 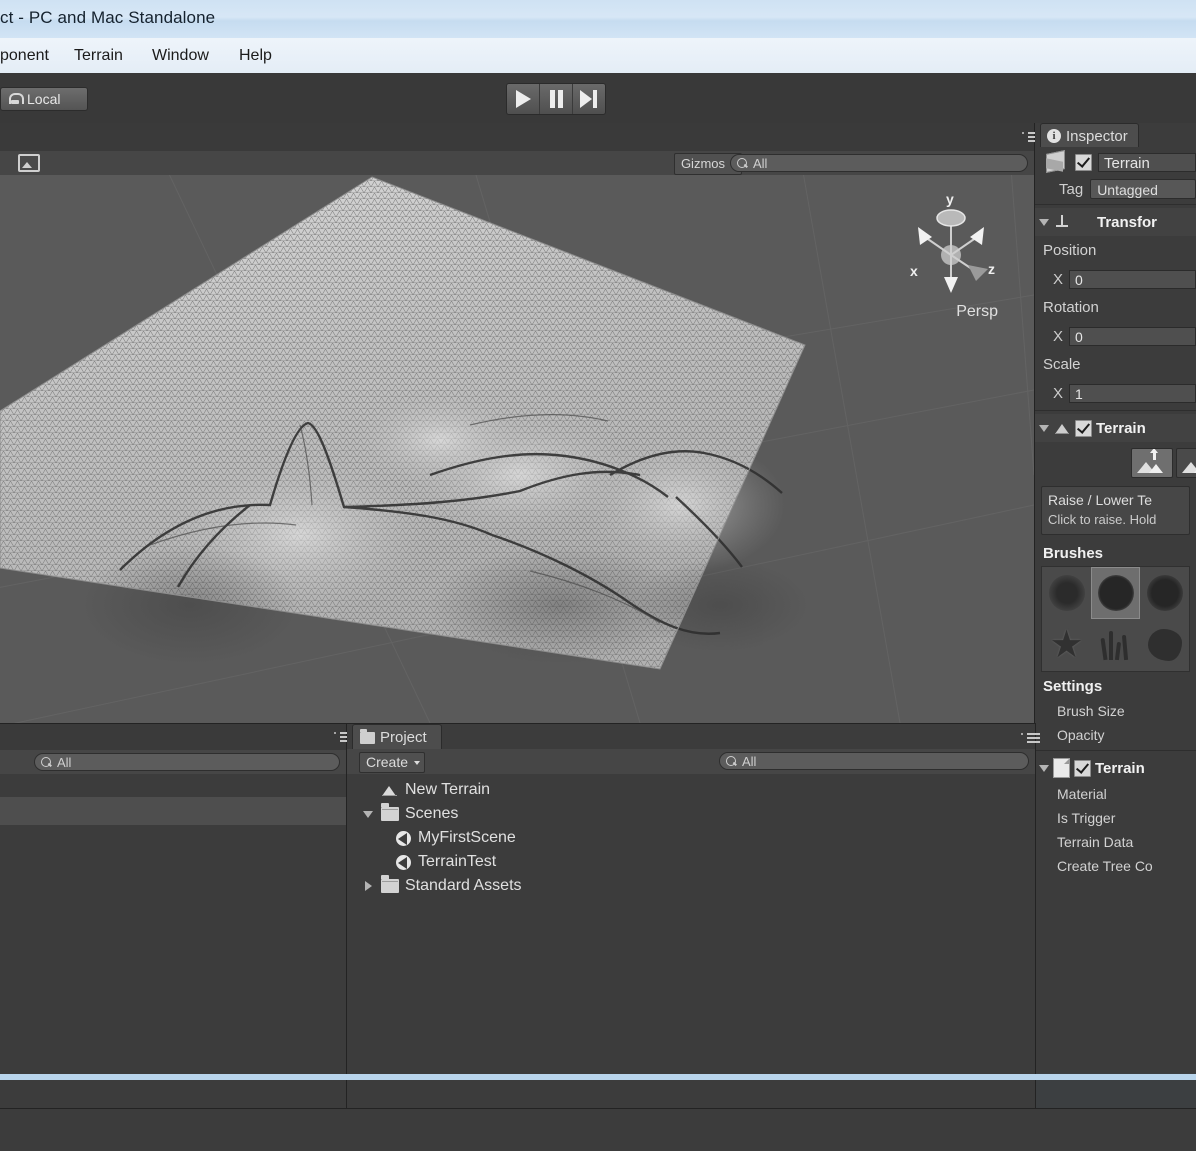 I want to click on scene-tab-row, so click(x=520, y=137).